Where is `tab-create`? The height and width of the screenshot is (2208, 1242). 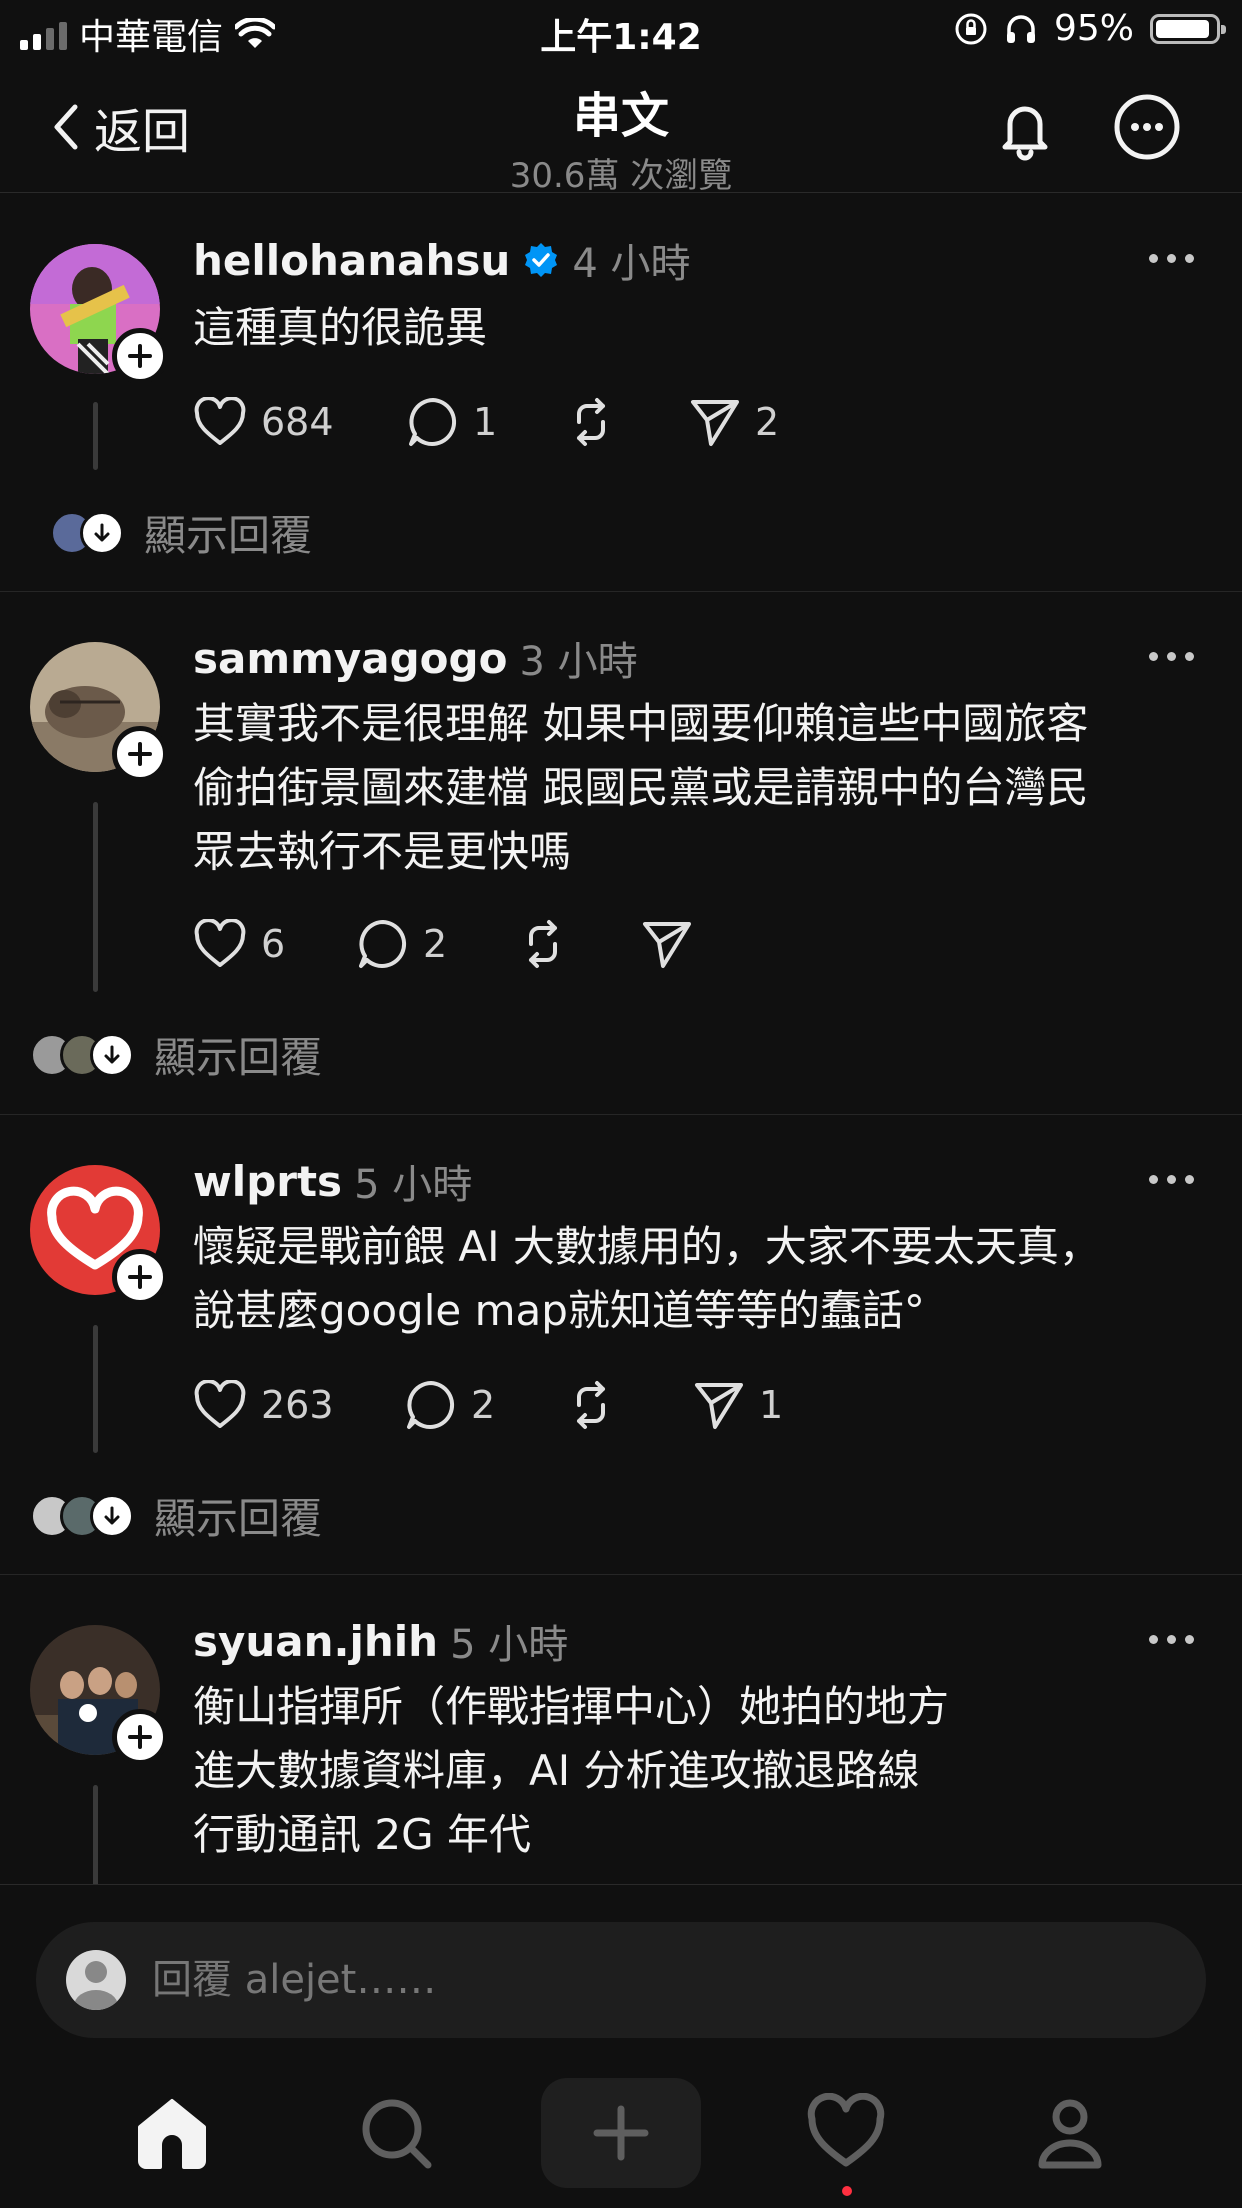
tab-create is located at coordinates (621, 2133).